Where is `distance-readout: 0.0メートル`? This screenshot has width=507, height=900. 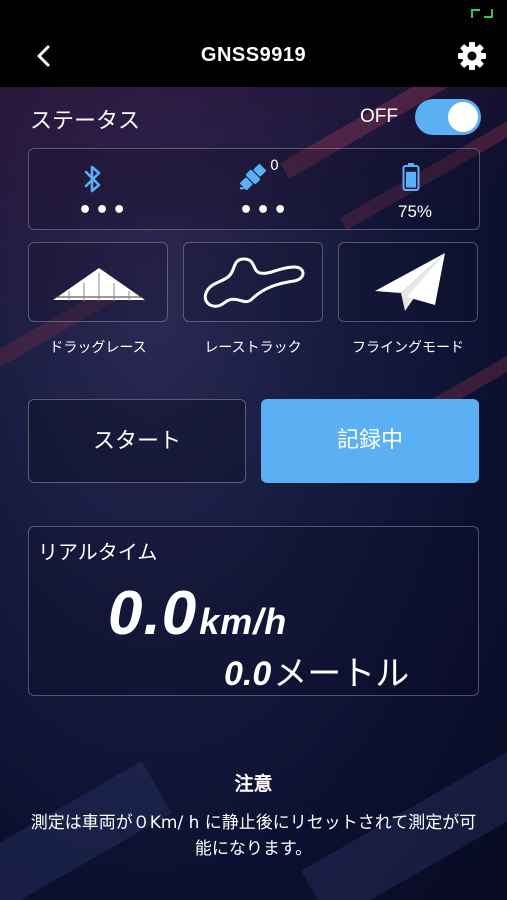
distance-readout: 0.0メートル is located at coordinates (316, 670).